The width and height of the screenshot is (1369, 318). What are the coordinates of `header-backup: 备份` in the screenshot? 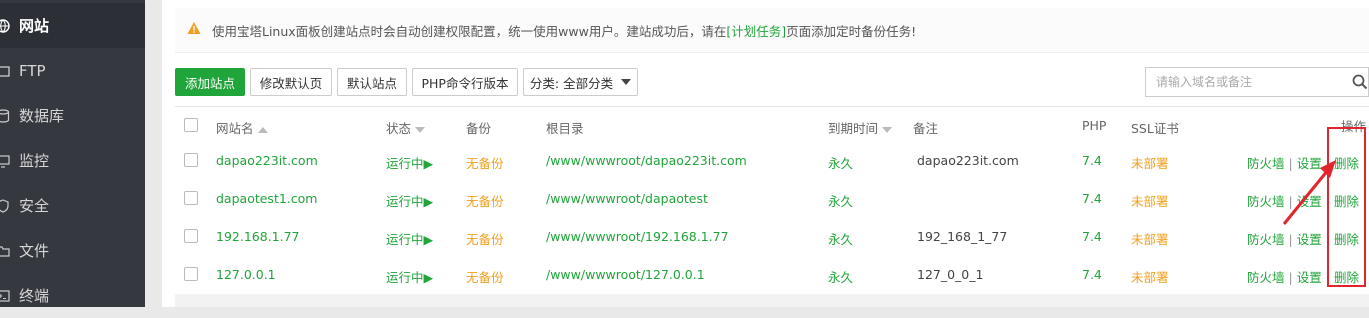 It's located at (479, 128).